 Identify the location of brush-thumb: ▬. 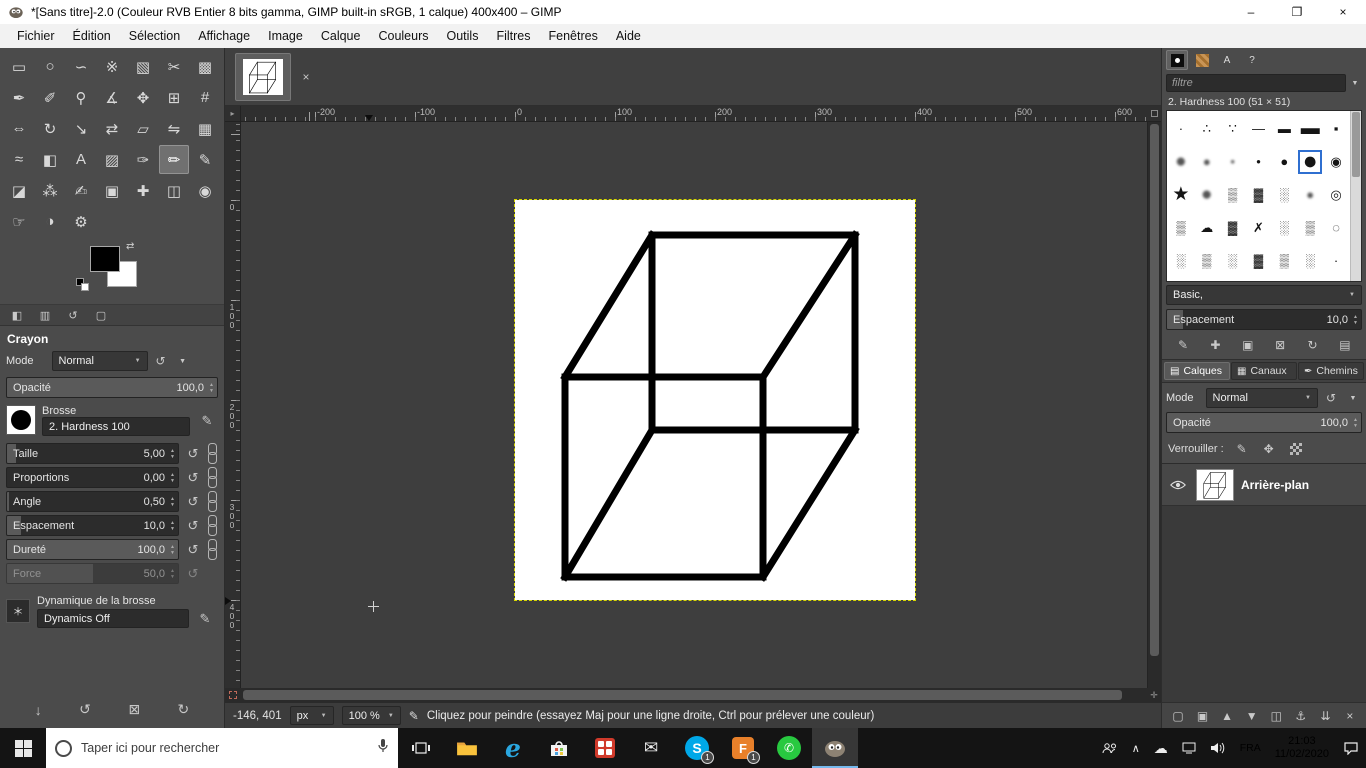
(1310, 129).